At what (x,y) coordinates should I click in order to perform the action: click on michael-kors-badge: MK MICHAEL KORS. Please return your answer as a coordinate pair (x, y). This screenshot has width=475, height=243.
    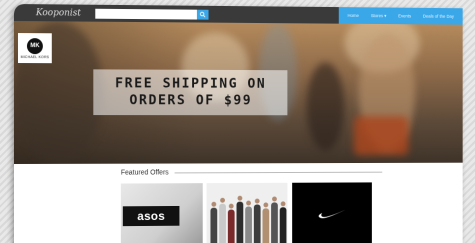
    Looking at the image, I should click on (34, 48).